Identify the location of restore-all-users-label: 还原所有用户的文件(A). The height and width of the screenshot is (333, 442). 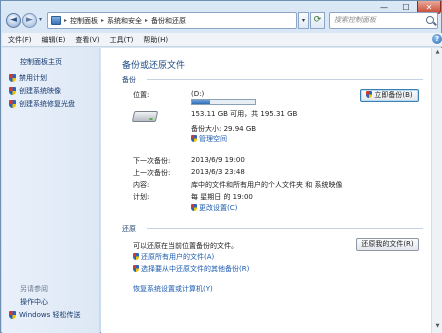
(178, 257).